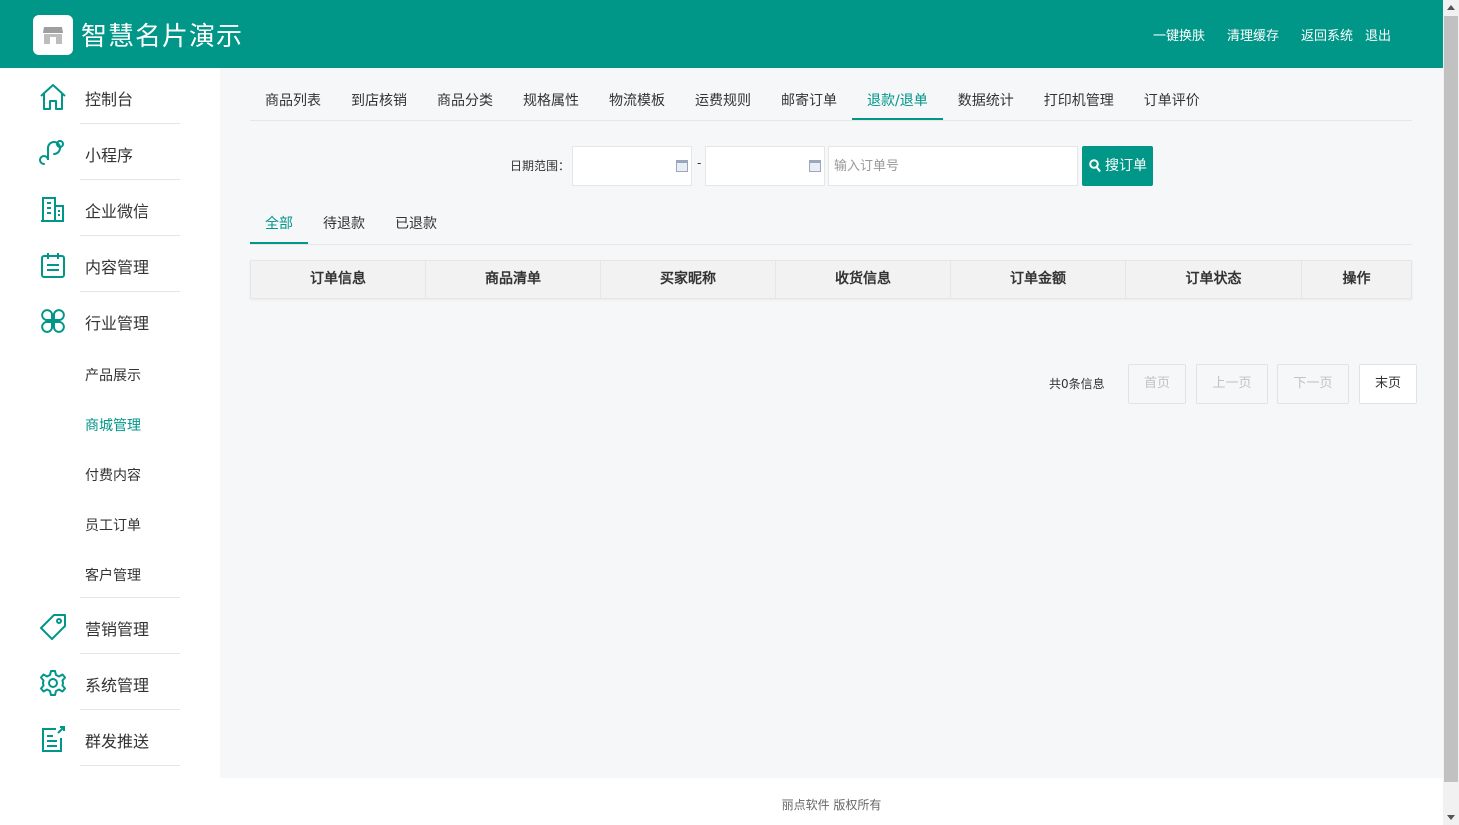  I want to click on subtab-refunded: 已退款, so click(416, 224).